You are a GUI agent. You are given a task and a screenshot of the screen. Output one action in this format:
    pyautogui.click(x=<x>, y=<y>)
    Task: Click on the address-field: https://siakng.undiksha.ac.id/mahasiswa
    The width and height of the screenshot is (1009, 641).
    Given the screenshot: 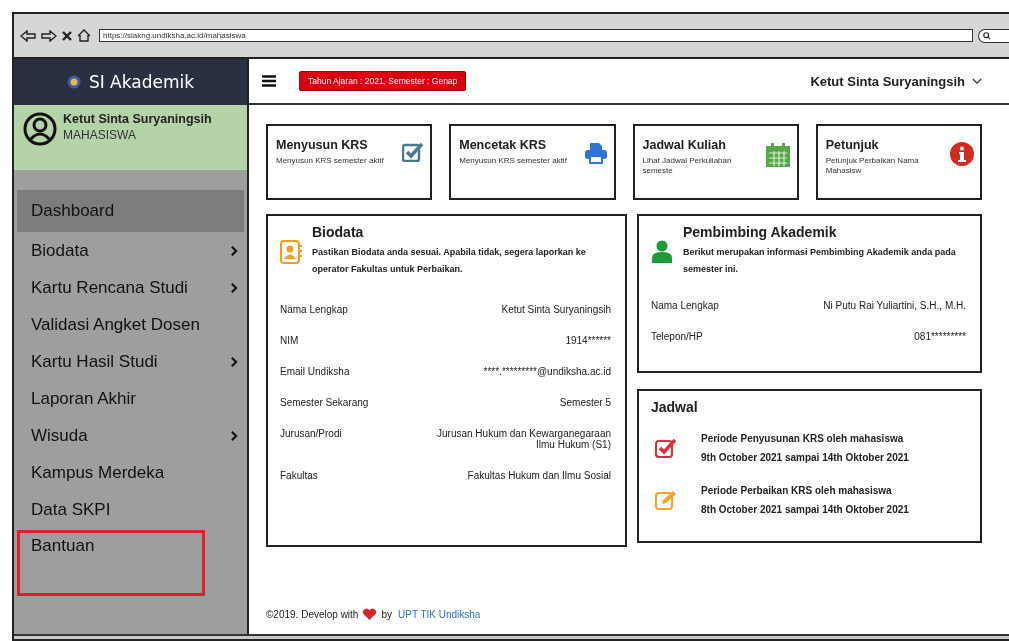 What is the action you would take?
    pyautogui.click(x=536, y=35)
    